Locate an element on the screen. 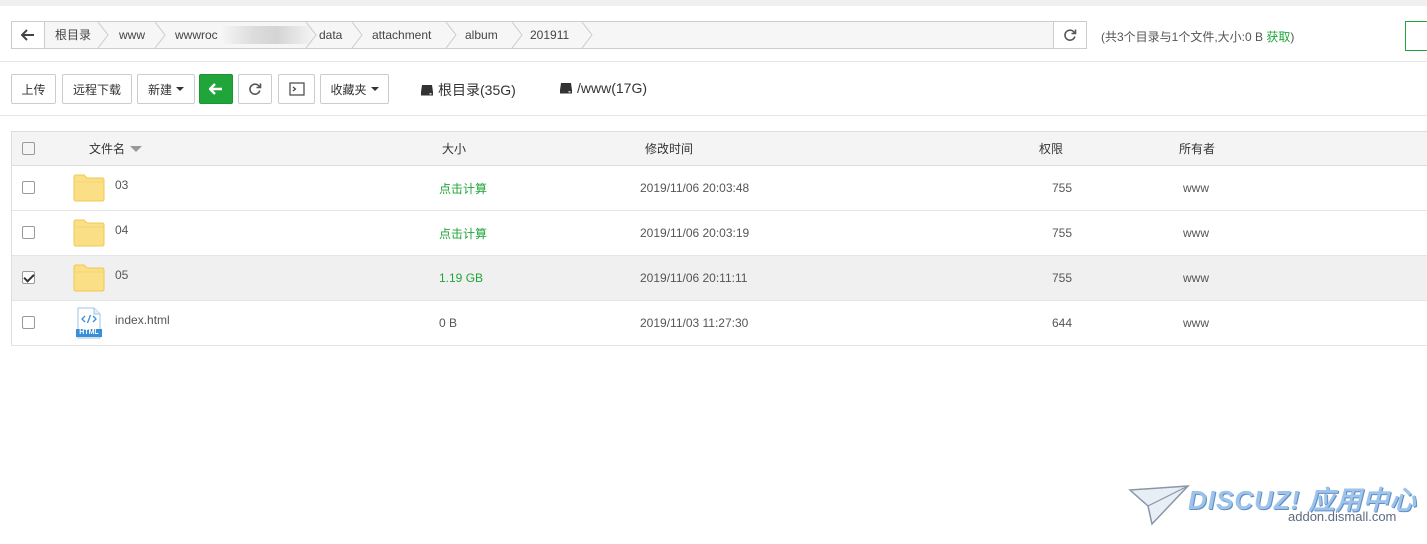 Image resolution: width=1427 pixels, height=544 pixels. remote-download-button: 远程下载 is located at coordinates (97, 89).